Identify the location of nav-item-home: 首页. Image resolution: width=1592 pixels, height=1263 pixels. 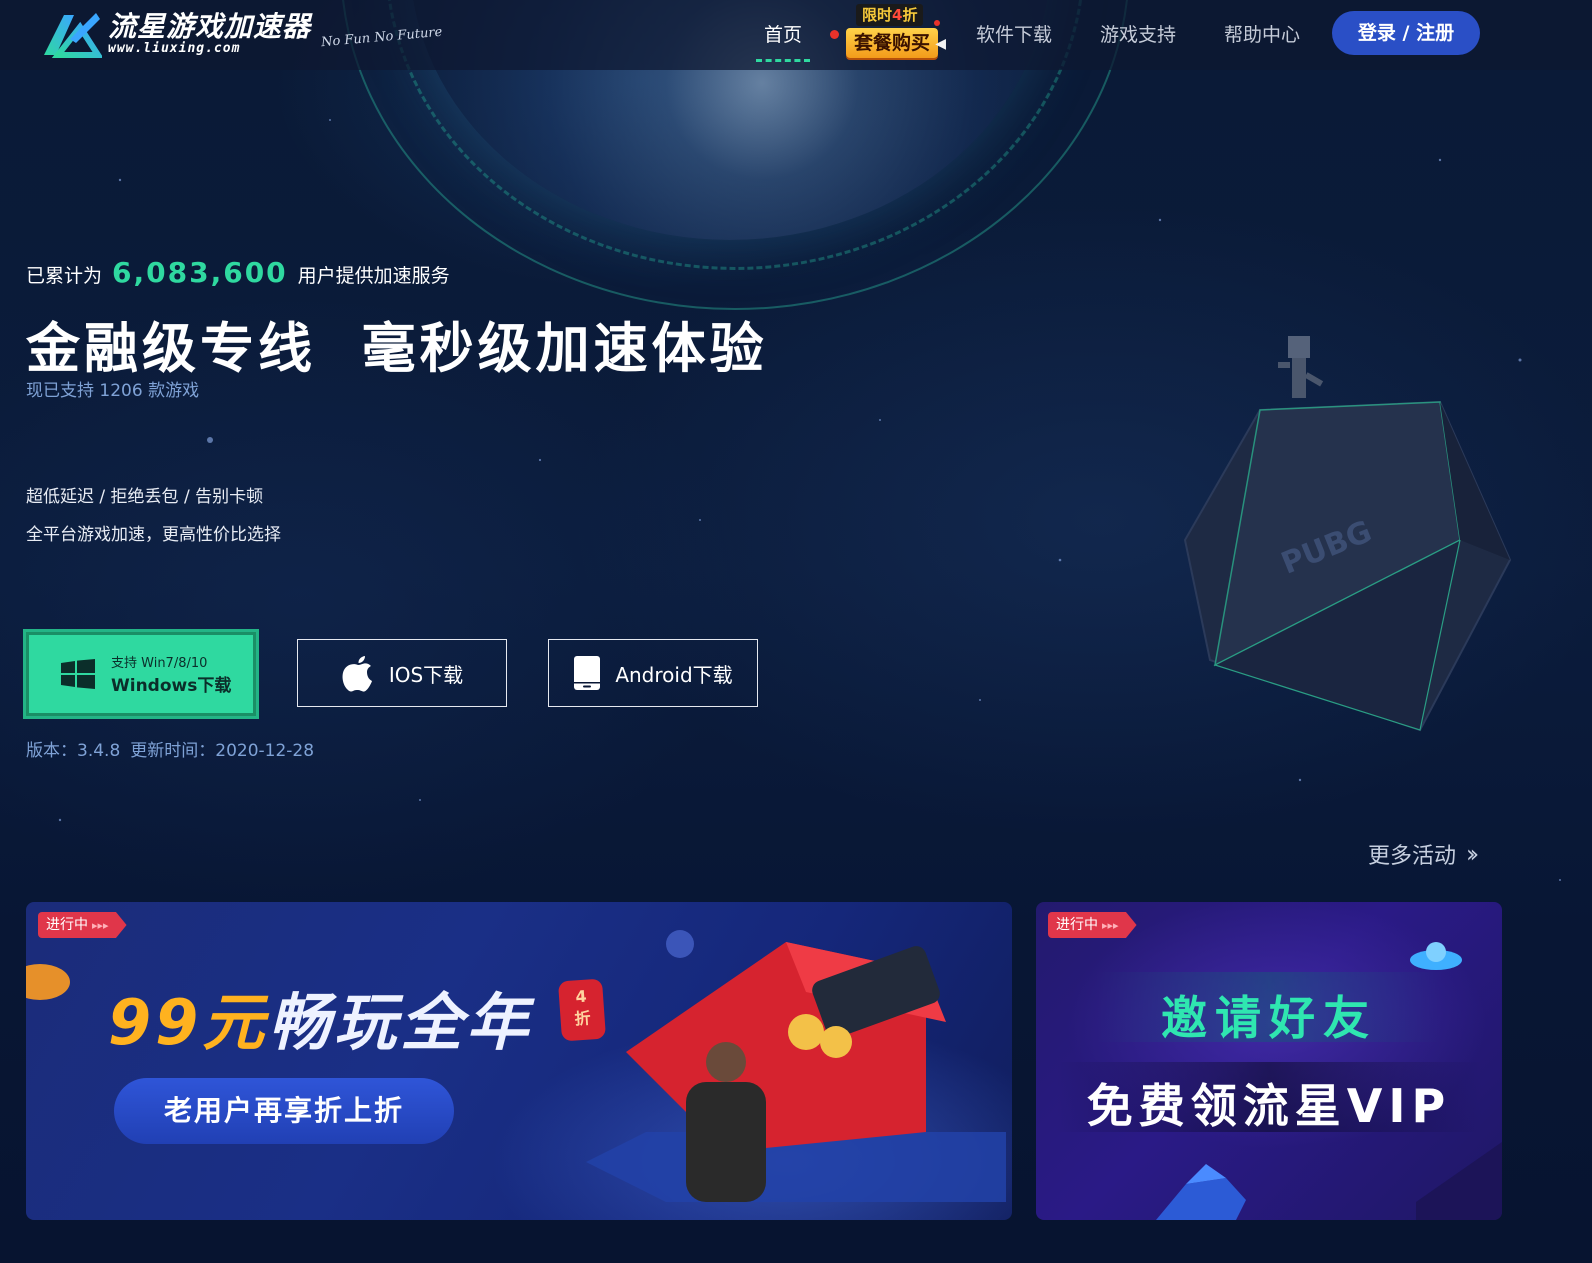
(783, 35).